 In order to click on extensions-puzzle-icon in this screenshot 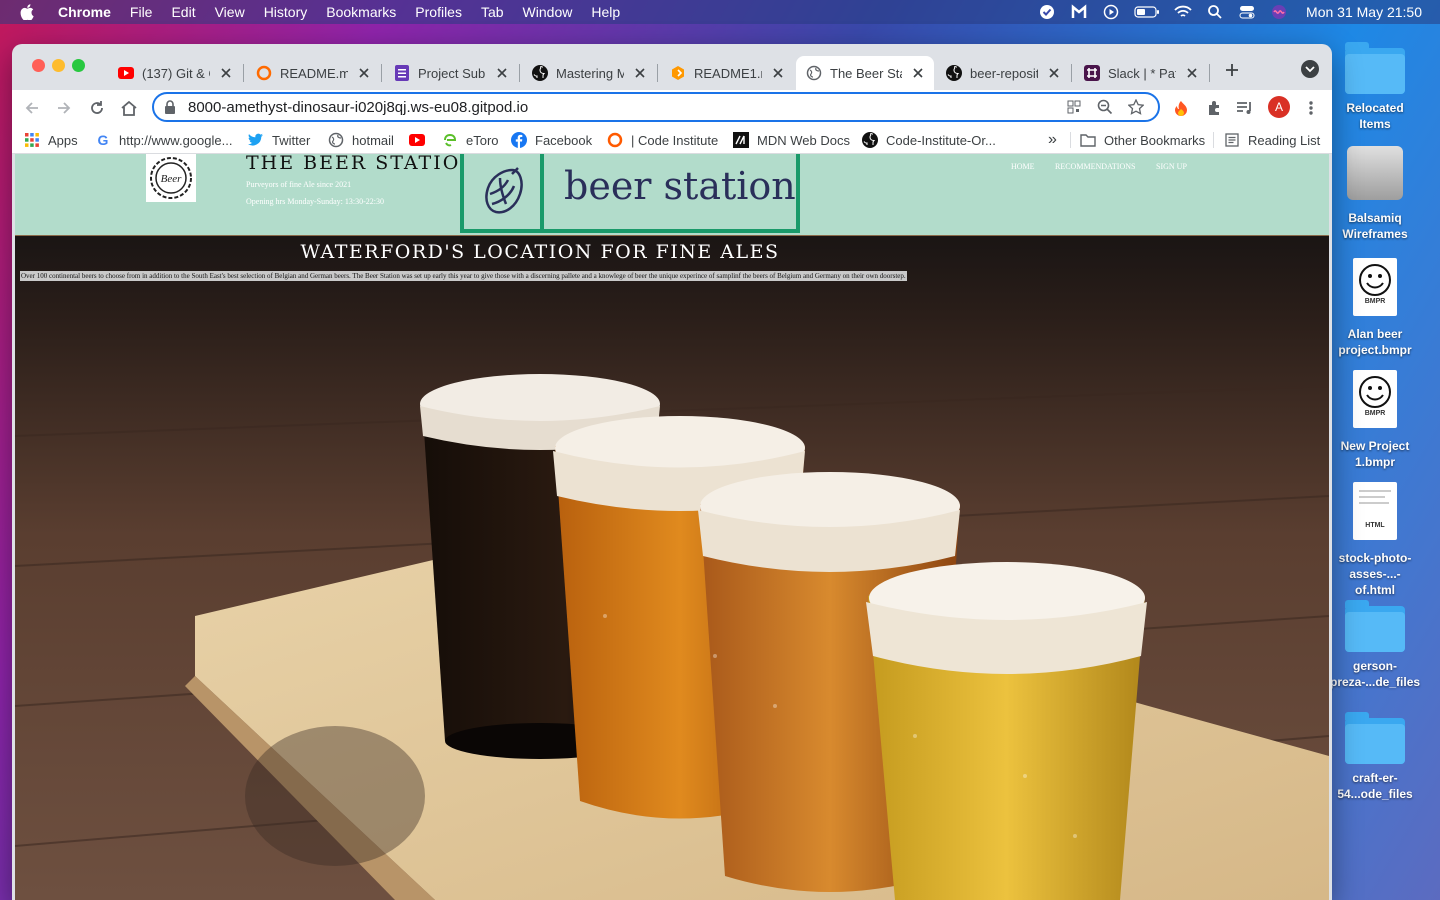, I will do `click(1214, 108)`.